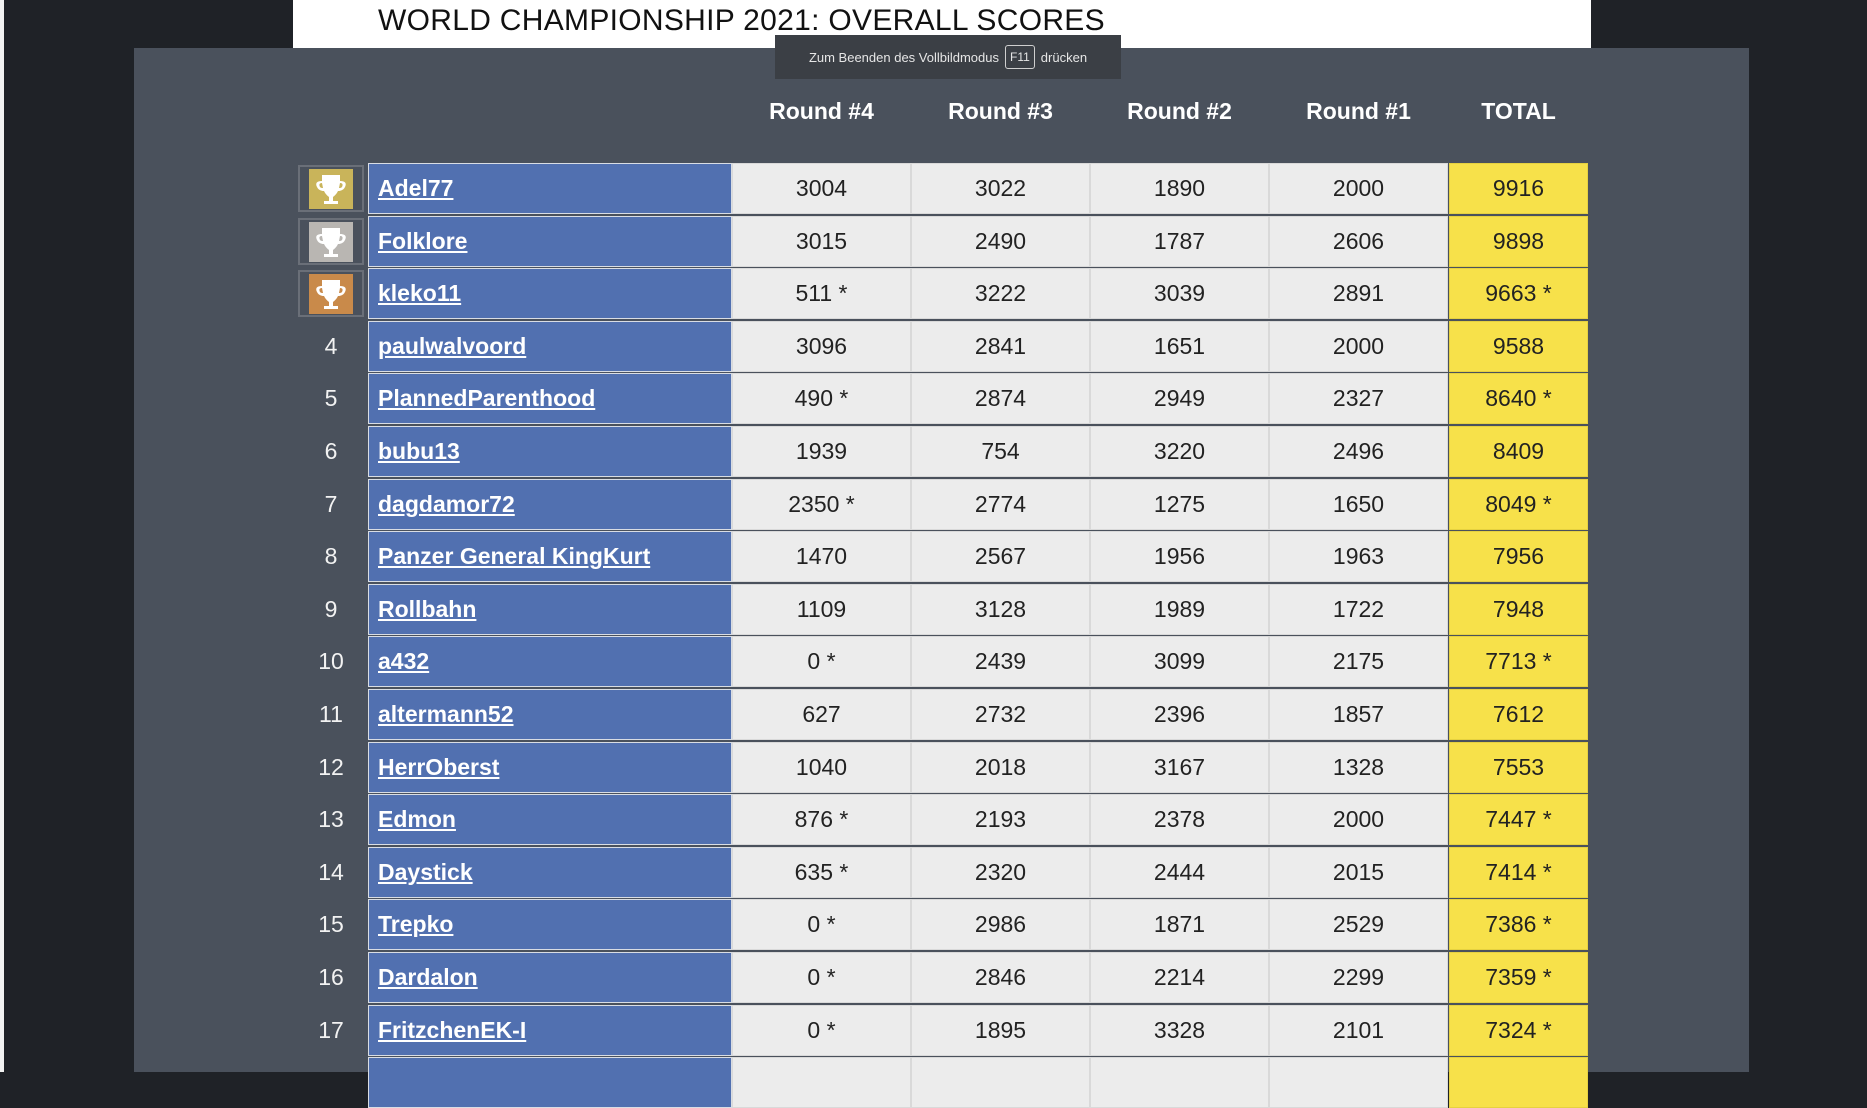 This screenshot has height=1108, width=1867. Describe the element at coordinates (1518, 556) in the screenshot. I see `total-cell: 7956` at that location.